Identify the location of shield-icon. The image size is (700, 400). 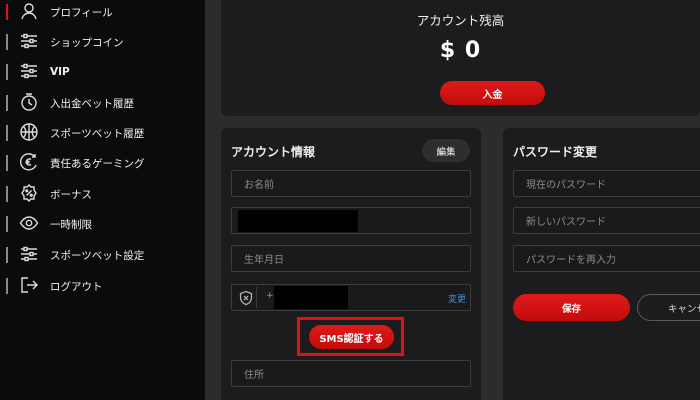
(246, 297).